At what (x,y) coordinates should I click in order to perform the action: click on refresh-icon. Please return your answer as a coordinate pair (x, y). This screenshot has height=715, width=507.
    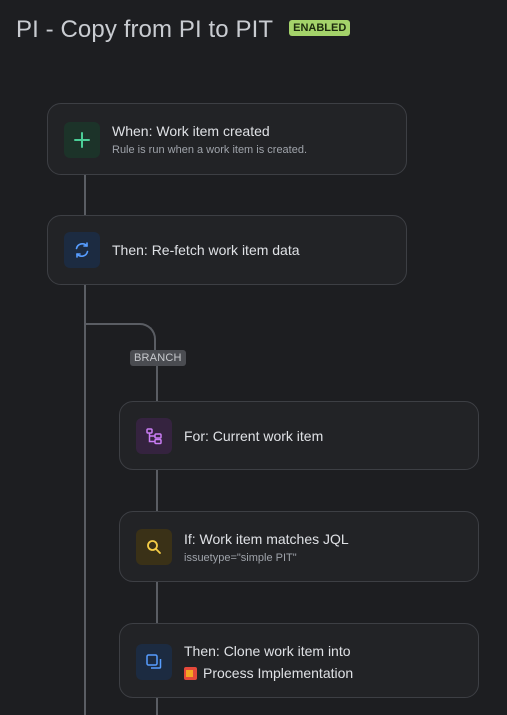
    Looking at the image, I should click on (82, 250).